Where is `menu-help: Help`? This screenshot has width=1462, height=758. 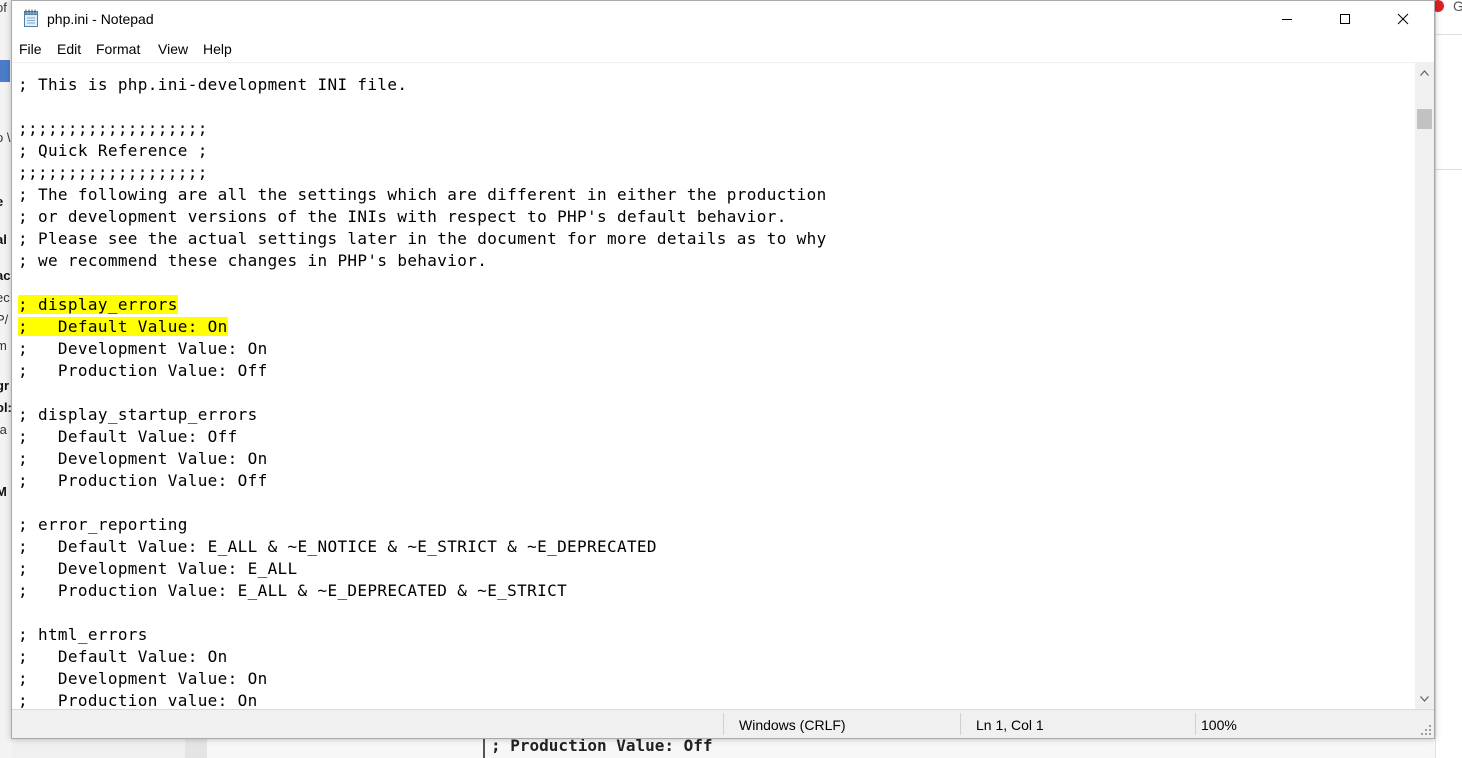
menu-help: Help is located at coordinates (217, 49).